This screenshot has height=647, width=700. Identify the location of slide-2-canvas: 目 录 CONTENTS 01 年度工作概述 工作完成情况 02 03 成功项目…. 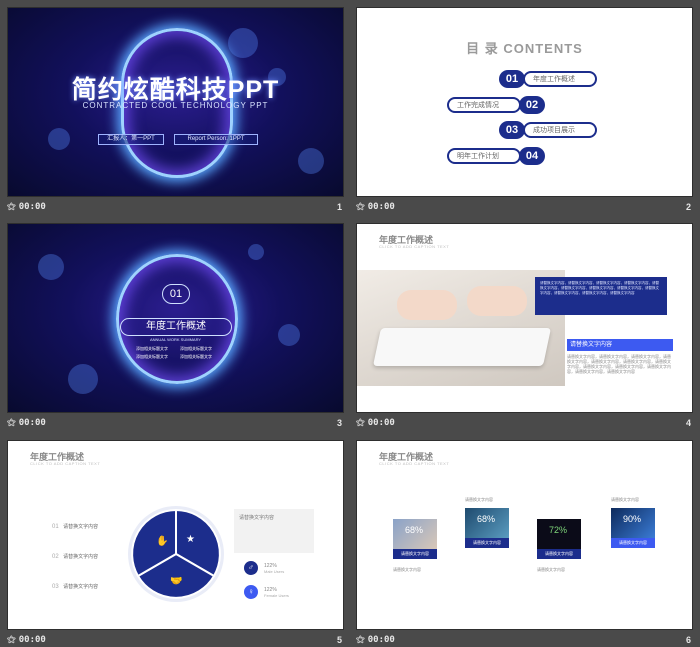
(524, 102).